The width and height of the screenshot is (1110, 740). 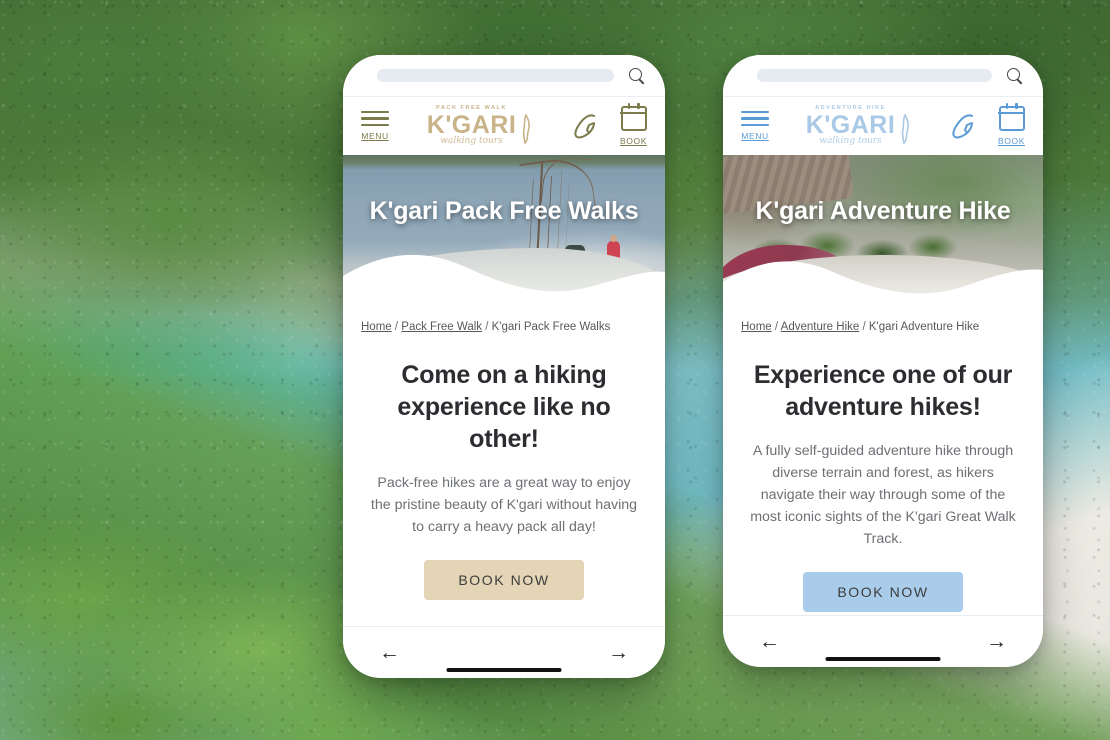 What do you see at coordinates (924, 327) in the screenshot?
I see `breadcrumb-current-2: K'gari Adventure Hike` at bounding box center [924, 327].